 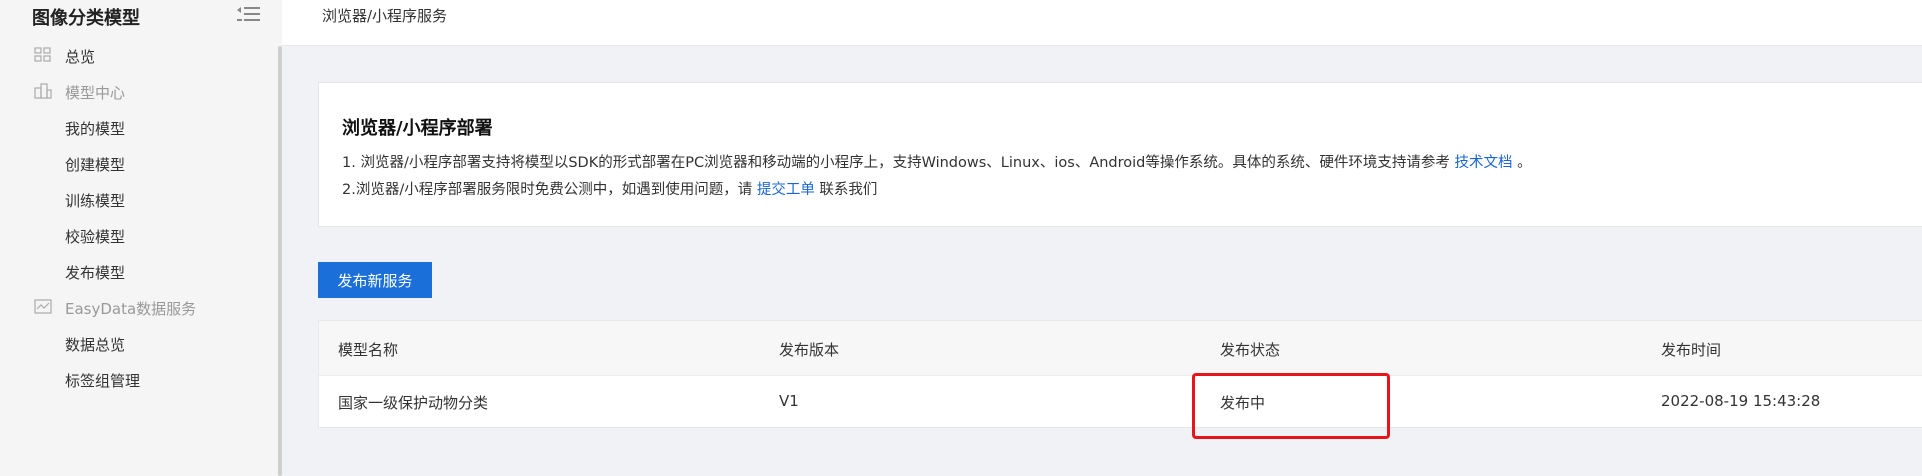 I want to click on sidebar-item-label: 发布模型, so click(x=95, y=272).